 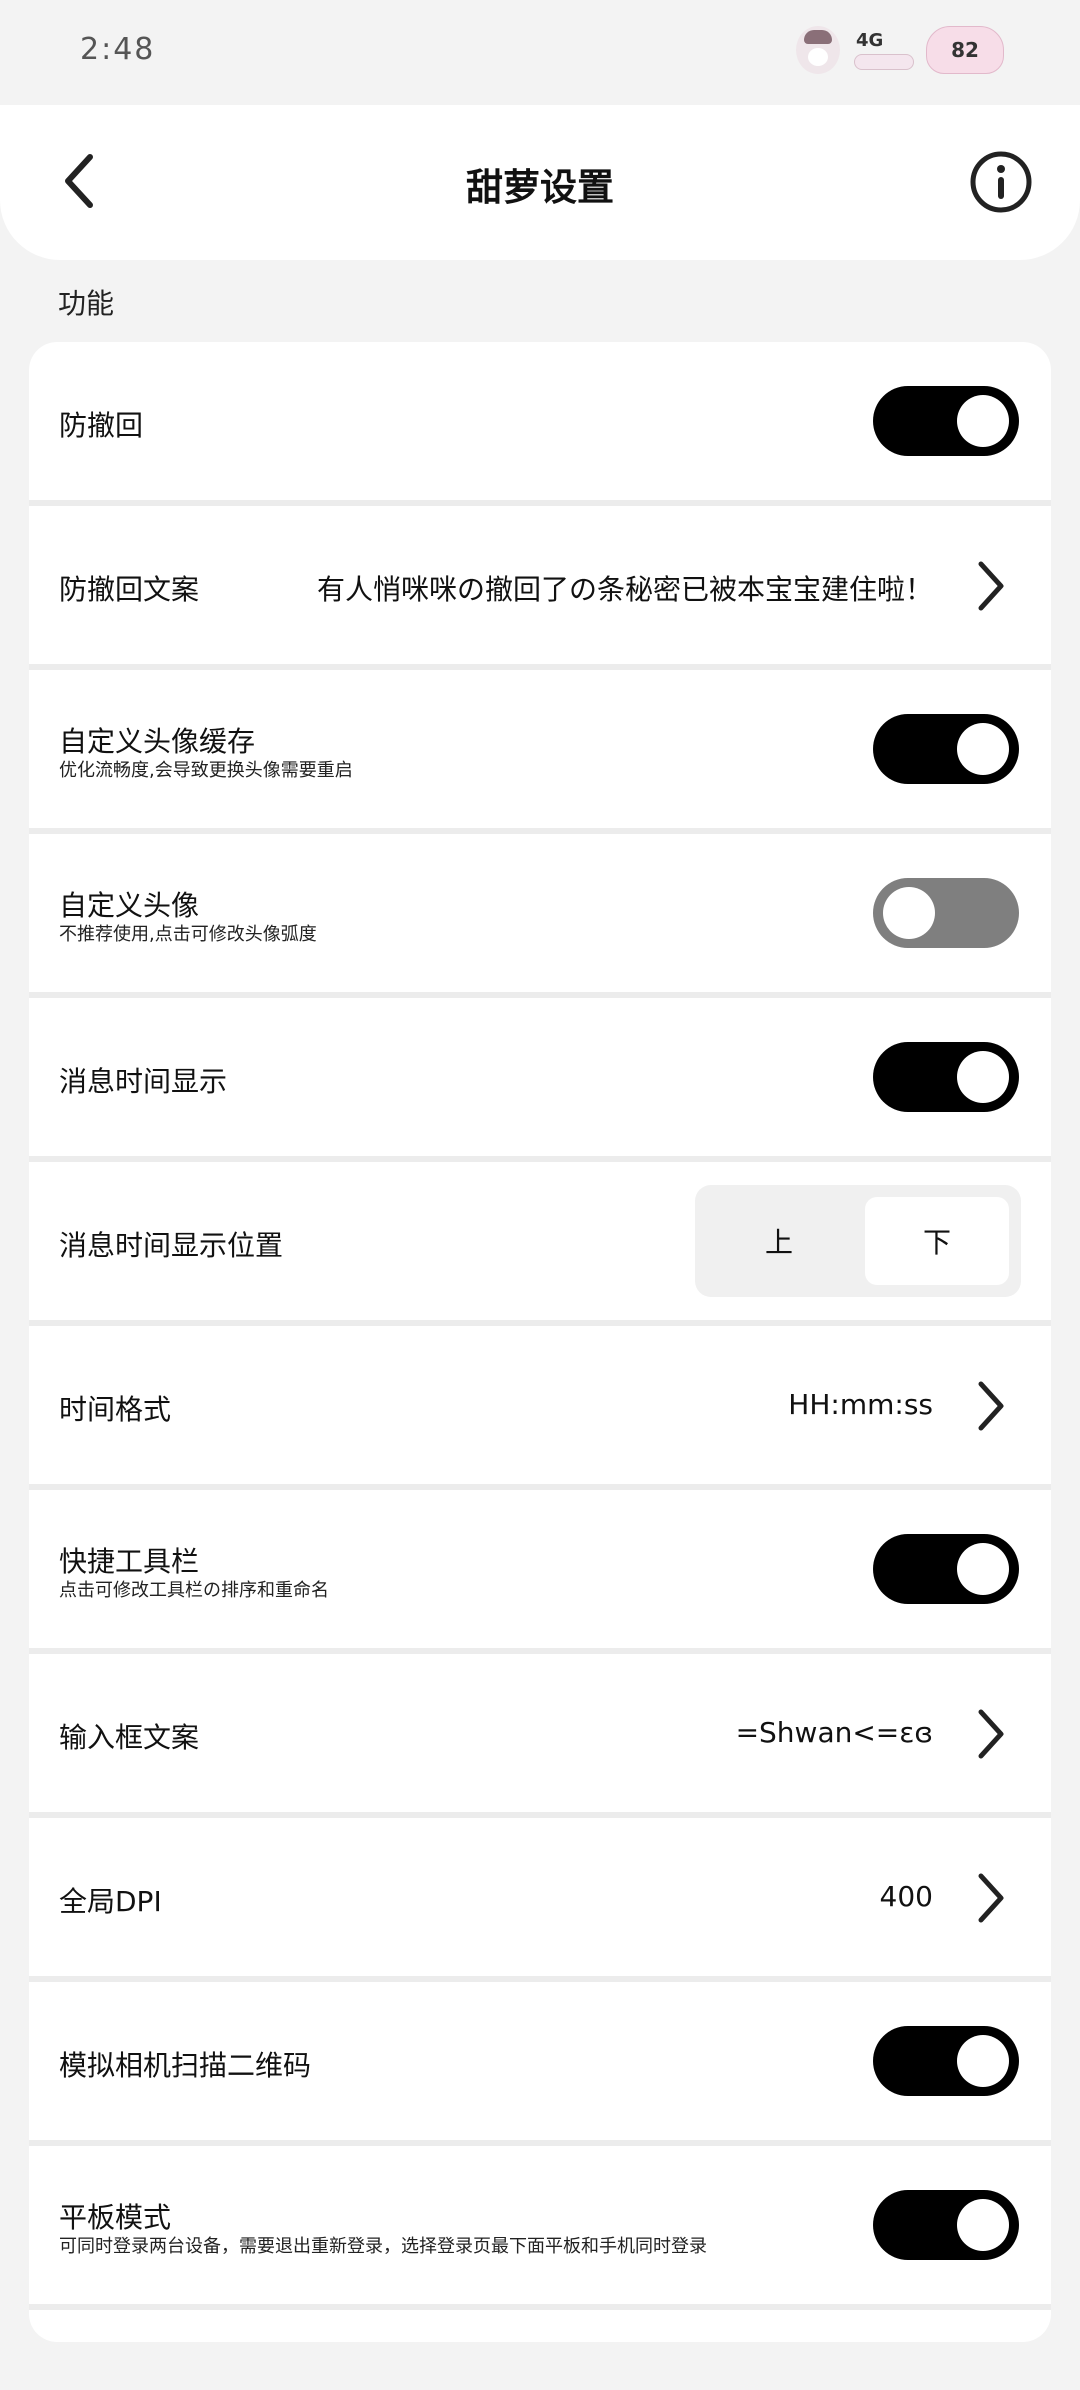 I want to click on info-button, so click(x=1001, y=182).